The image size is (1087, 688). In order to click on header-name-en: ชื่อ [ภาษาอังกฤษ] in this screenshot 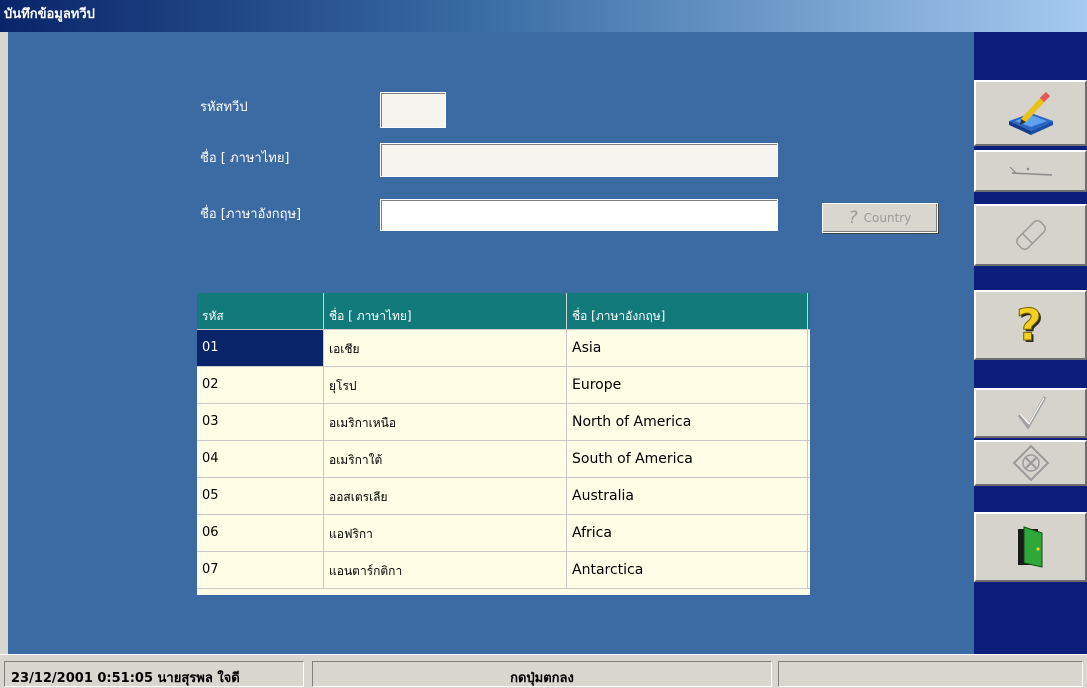, I will do `click(687, 311)`.